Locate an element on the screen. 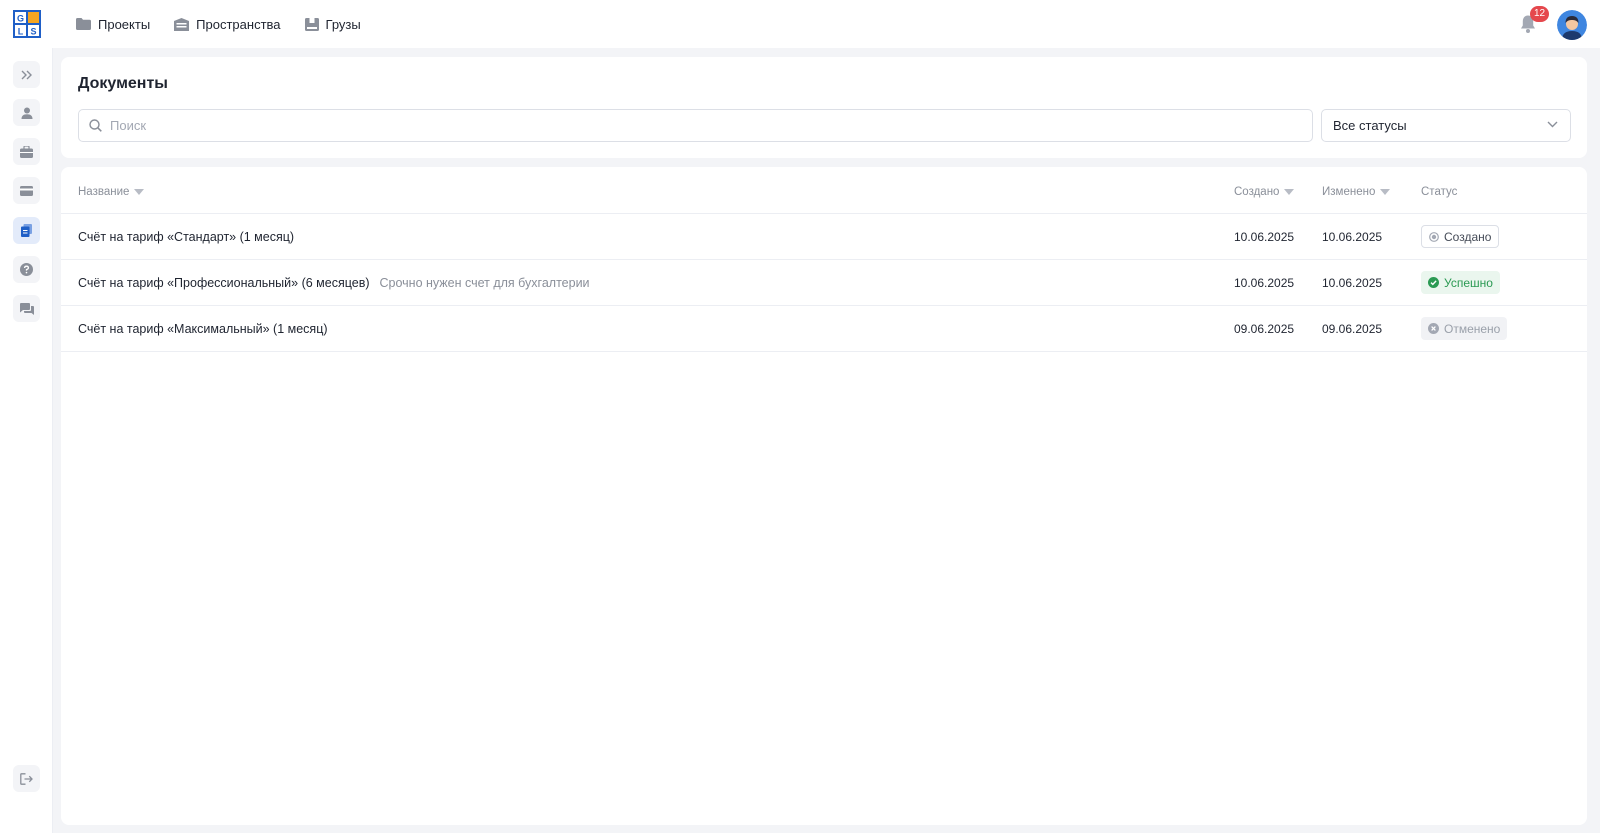 The image size is (1600, 833). svg-text: L is located at coordinates (21, 32).